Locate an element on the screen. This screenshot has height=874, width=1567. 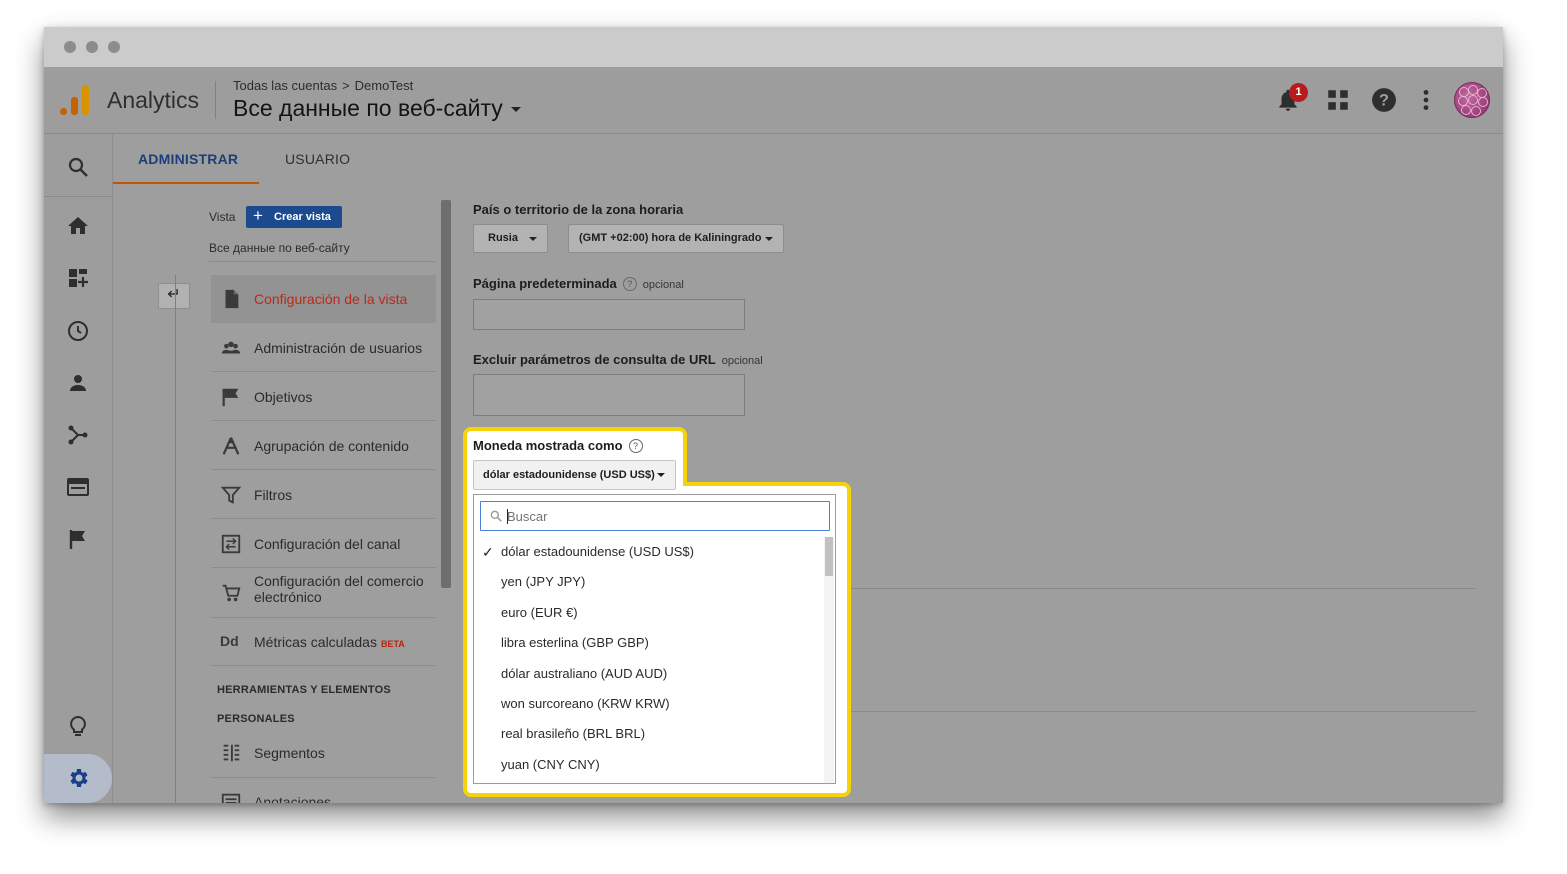
option-label: won surcoreano (KRW KRW) is located at coordinates (585, 703).